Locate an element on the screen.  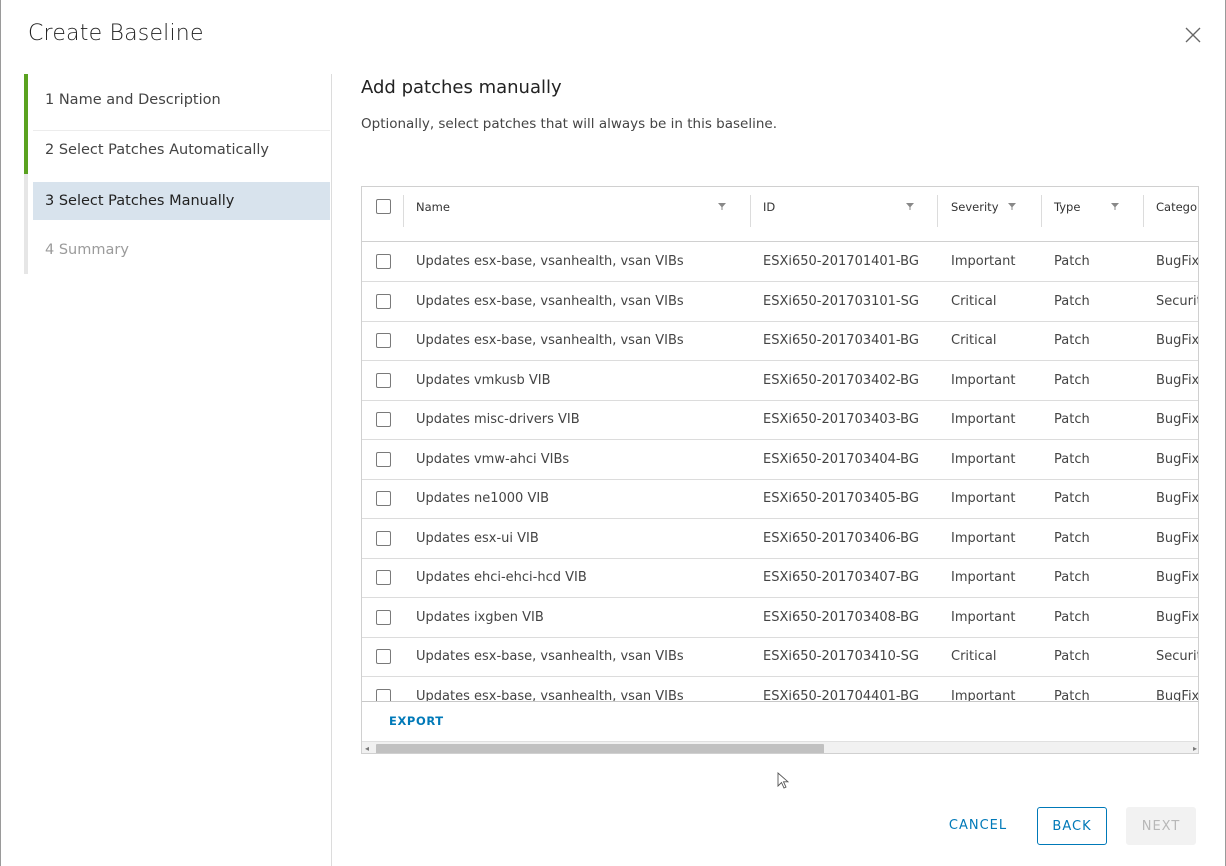
column-header-name: Name is located at coordinates (433, 214).